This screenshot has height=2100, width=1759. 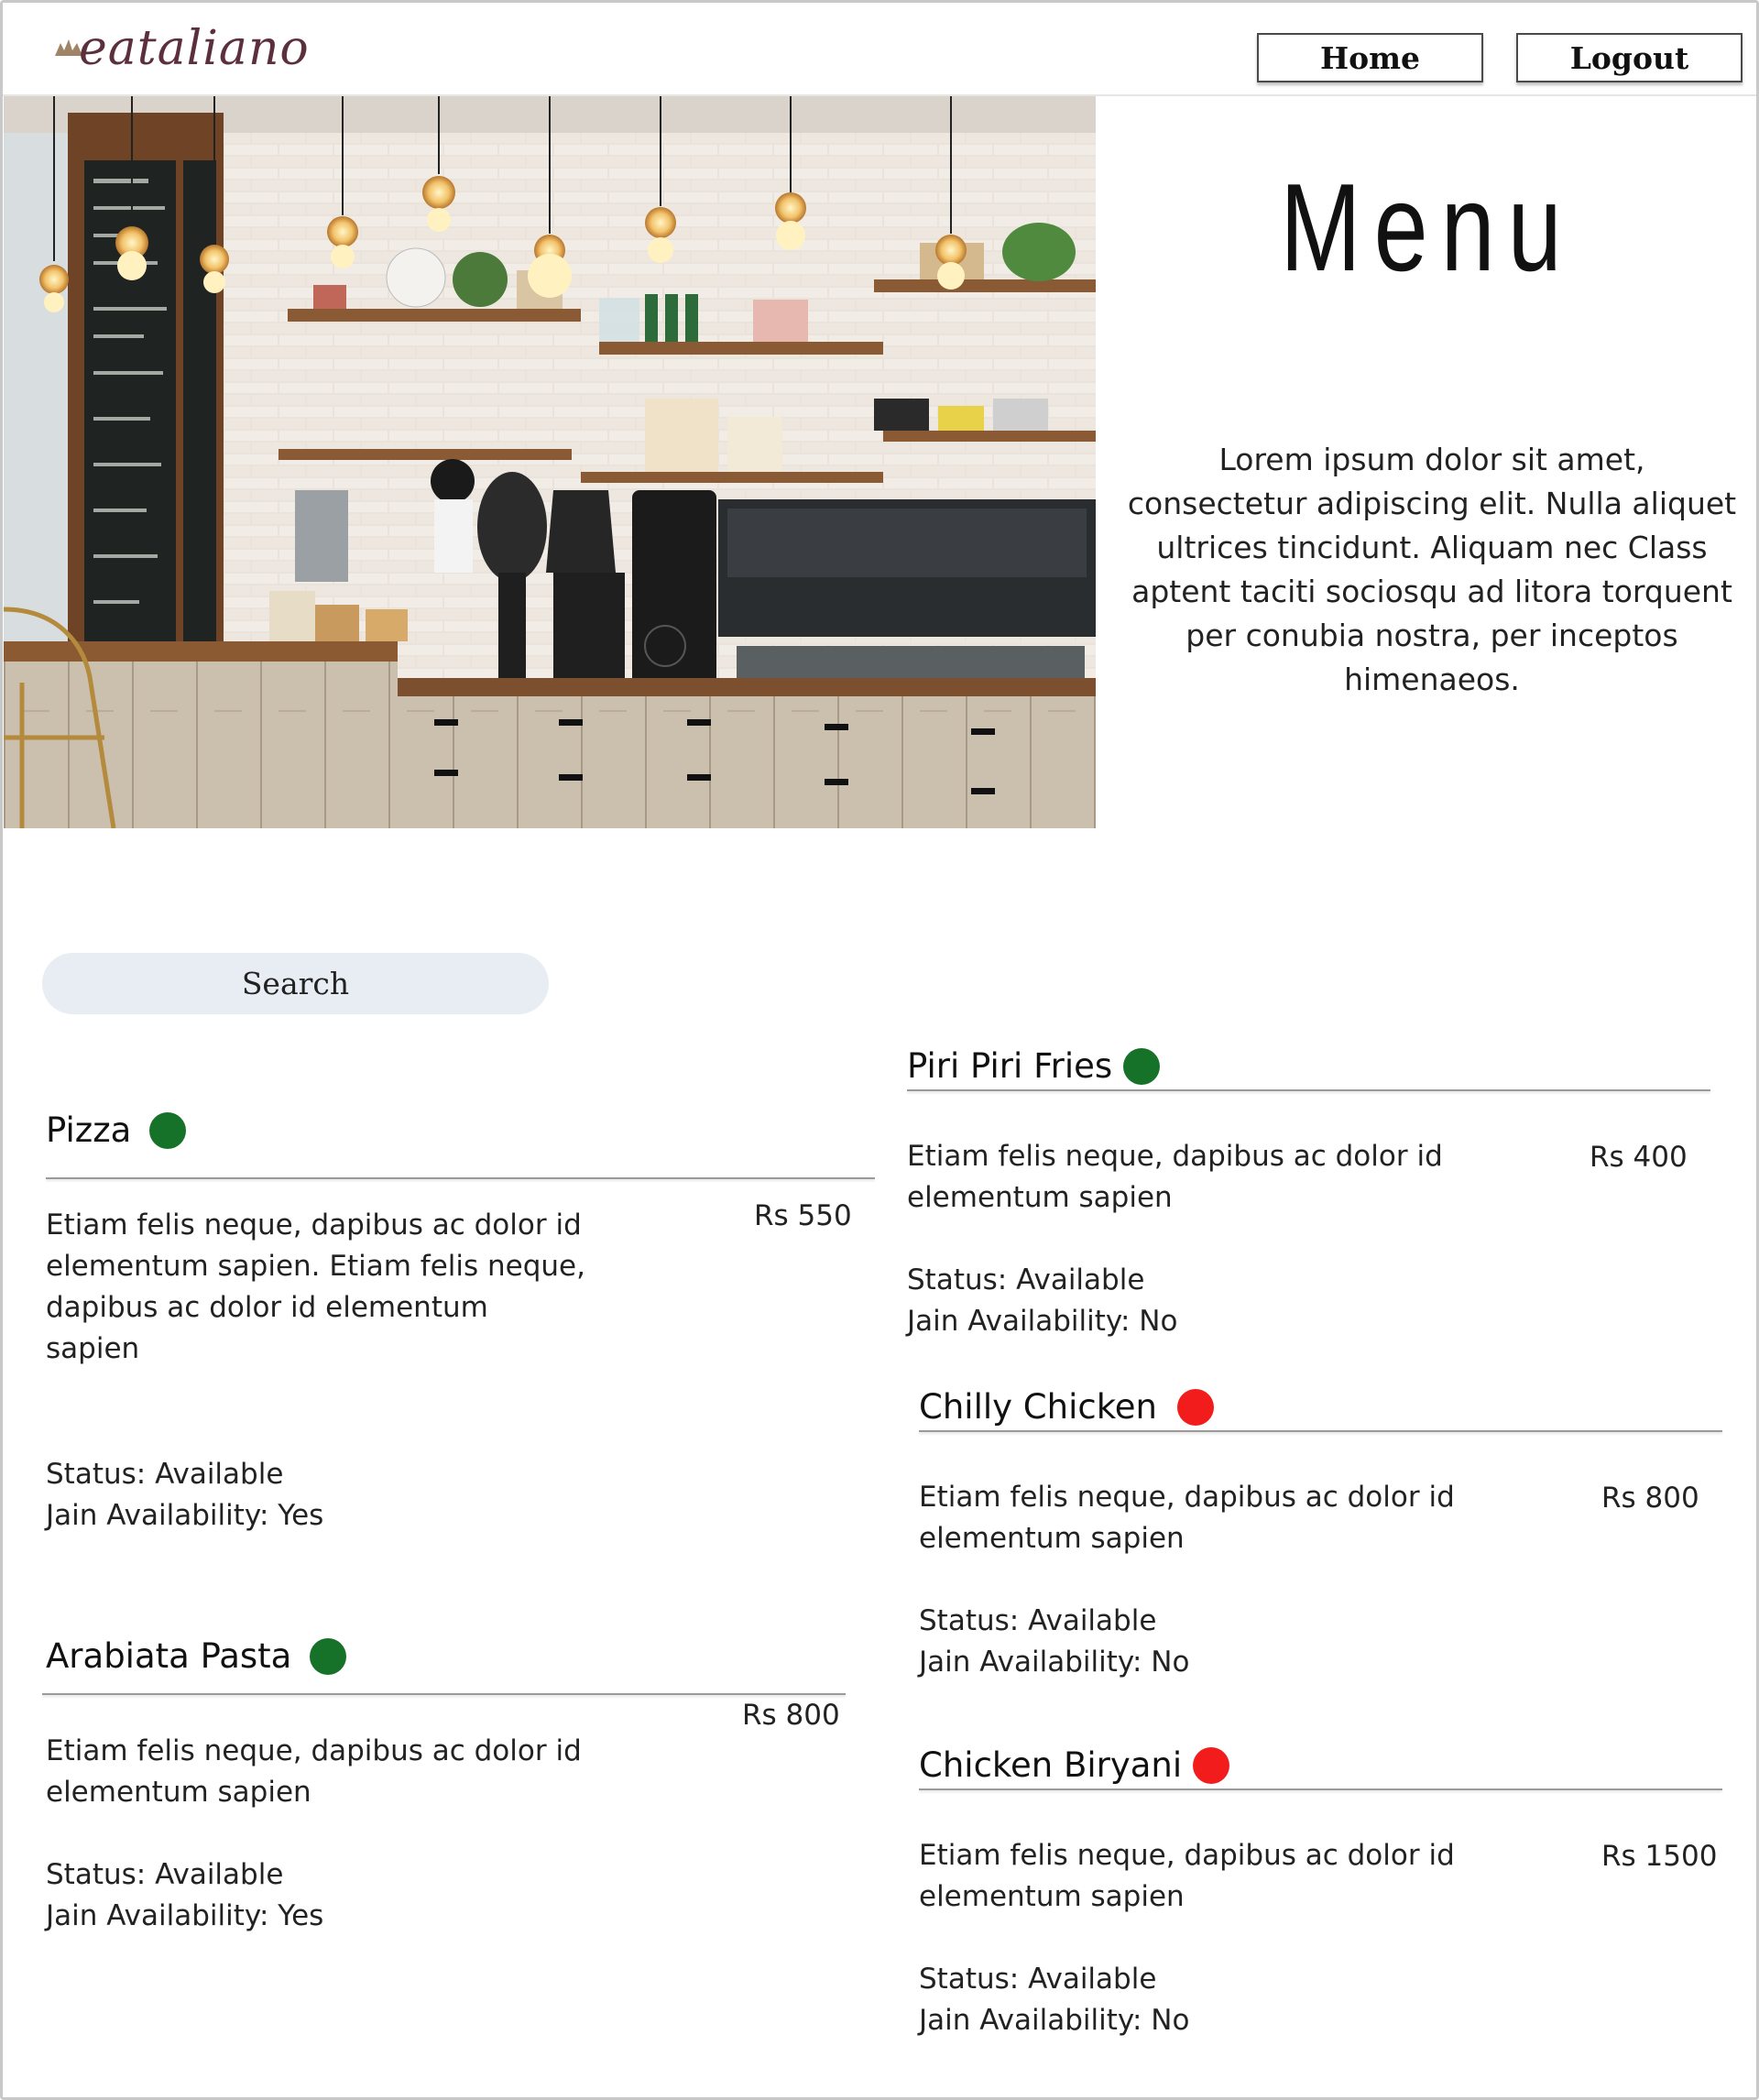 I want to click on item-price: Rs 400, so click(x=1639, y=1157).